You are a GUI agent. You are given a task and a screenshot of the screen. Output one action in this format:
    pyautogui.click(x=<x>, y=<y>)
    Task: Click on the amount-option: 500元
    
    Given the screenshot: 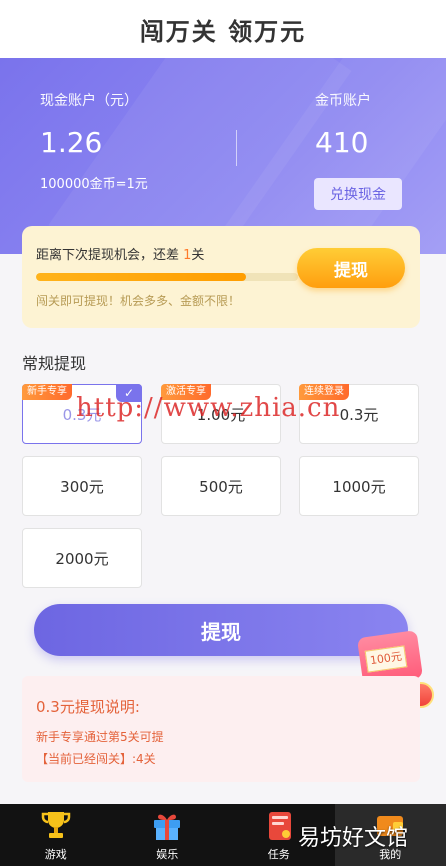 What is the action you would take?
    pyautogui.click(x=221, y=486)
    